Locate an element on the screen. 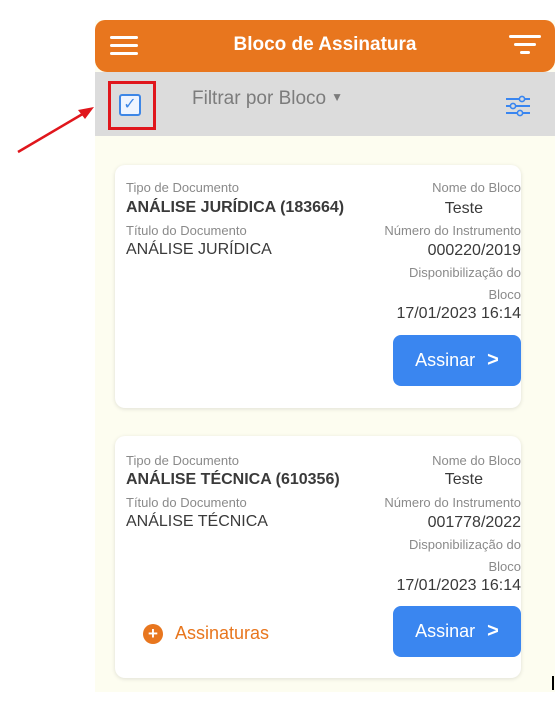  filter-toolbar: ✓ Filtrar por Bloco ▼ is located at coordinates (325, 104).